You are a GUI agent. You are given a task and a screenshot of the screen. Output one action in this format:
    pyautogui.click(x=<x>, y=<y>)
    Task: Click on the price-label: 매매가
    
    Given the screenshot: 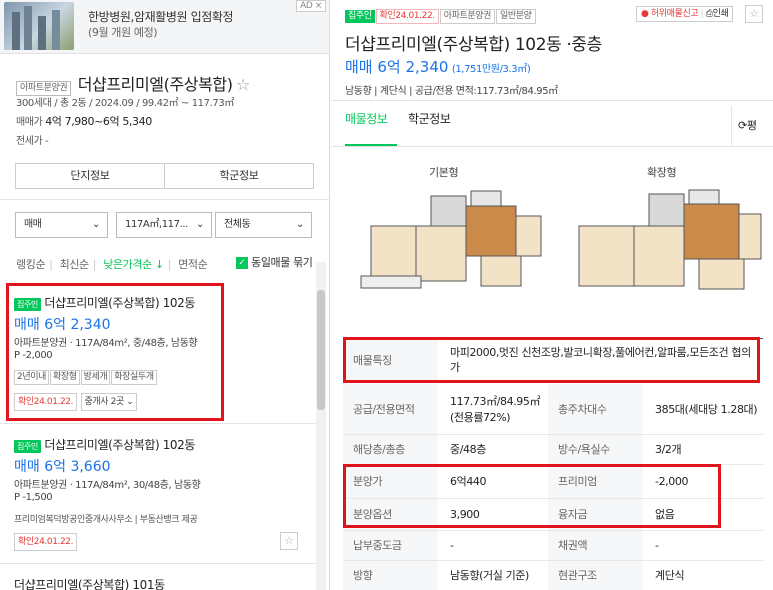 What is the action you would take?
    pyautogui.click(x=29, y=122)
    